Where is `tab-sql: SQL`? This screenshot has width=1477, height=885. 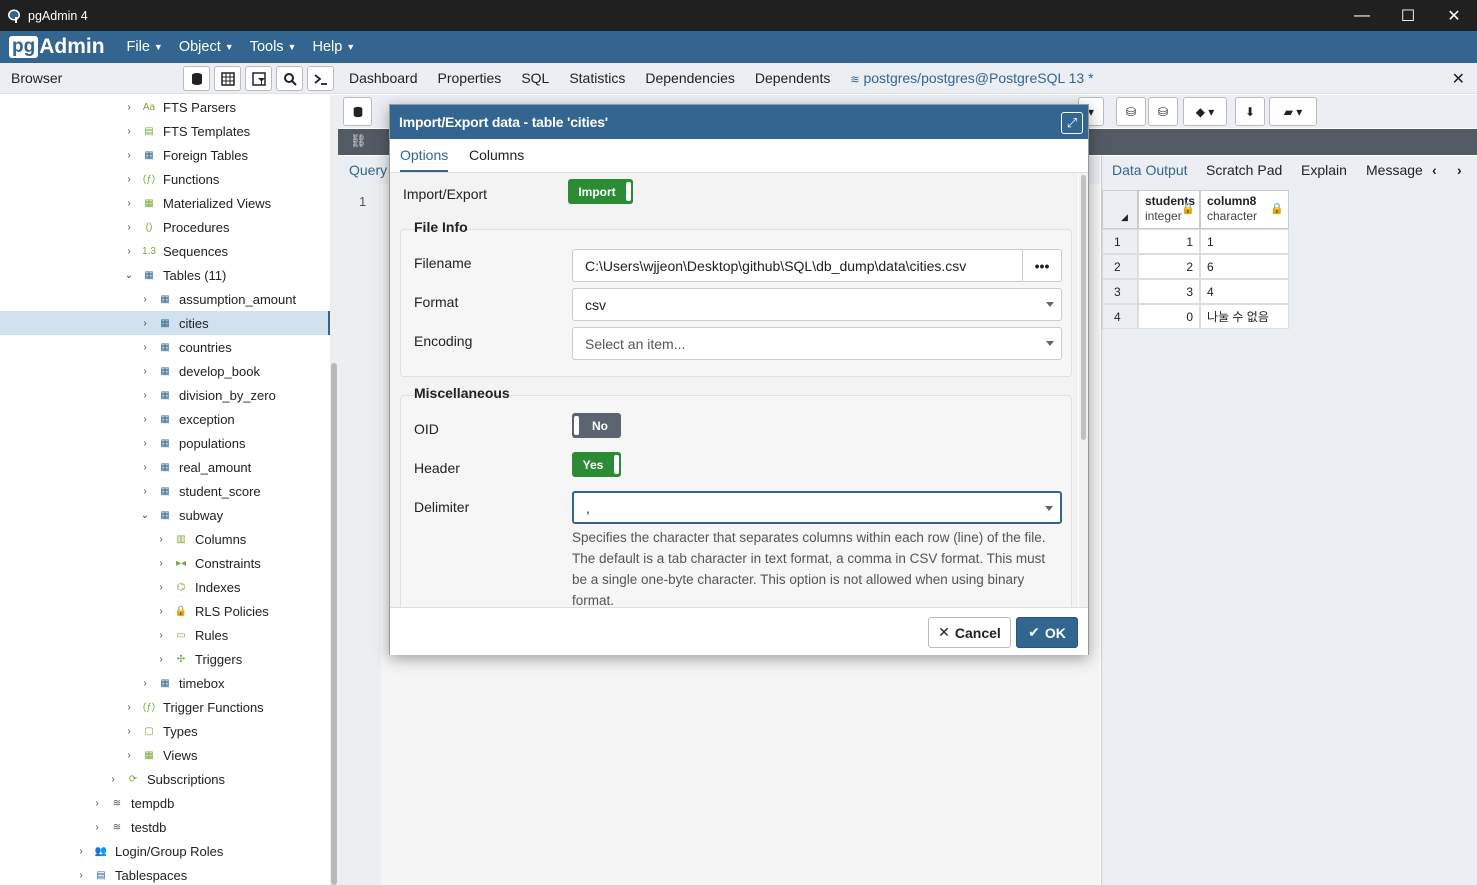
tab-sql: SQL is located at coordinates (535, 78).